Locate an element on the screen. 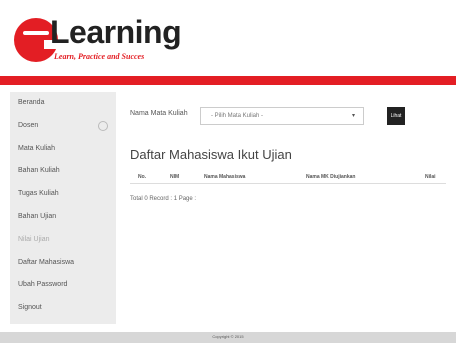 This screenshot has height=343, width=456. sidebar-item-label: Ubah Password is located at coordinates (43, 285).